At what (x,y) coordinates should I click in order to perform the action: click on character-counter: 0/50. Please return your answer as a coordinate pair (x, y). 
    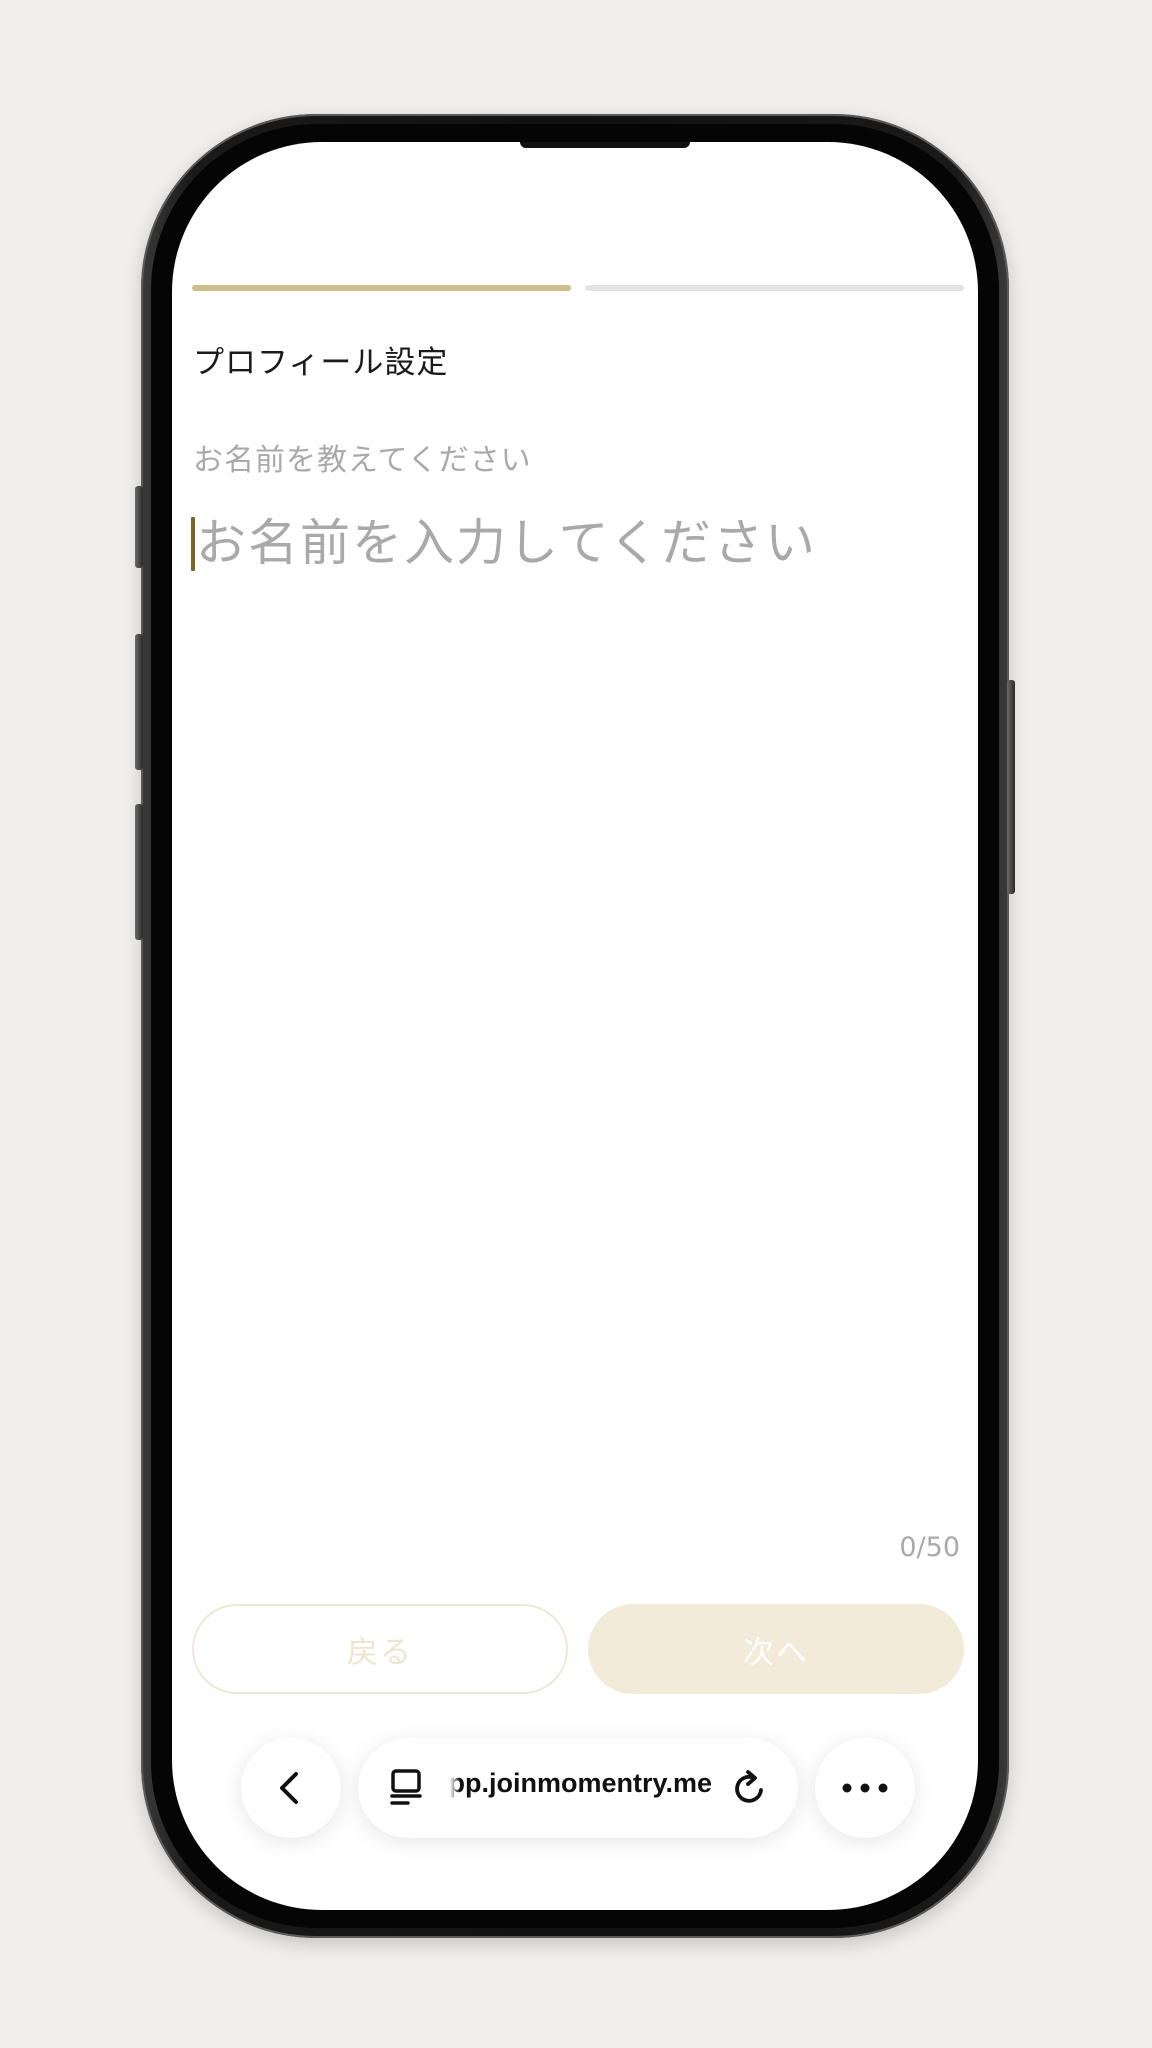
    Looking at the image, I should click on (929, 1547).